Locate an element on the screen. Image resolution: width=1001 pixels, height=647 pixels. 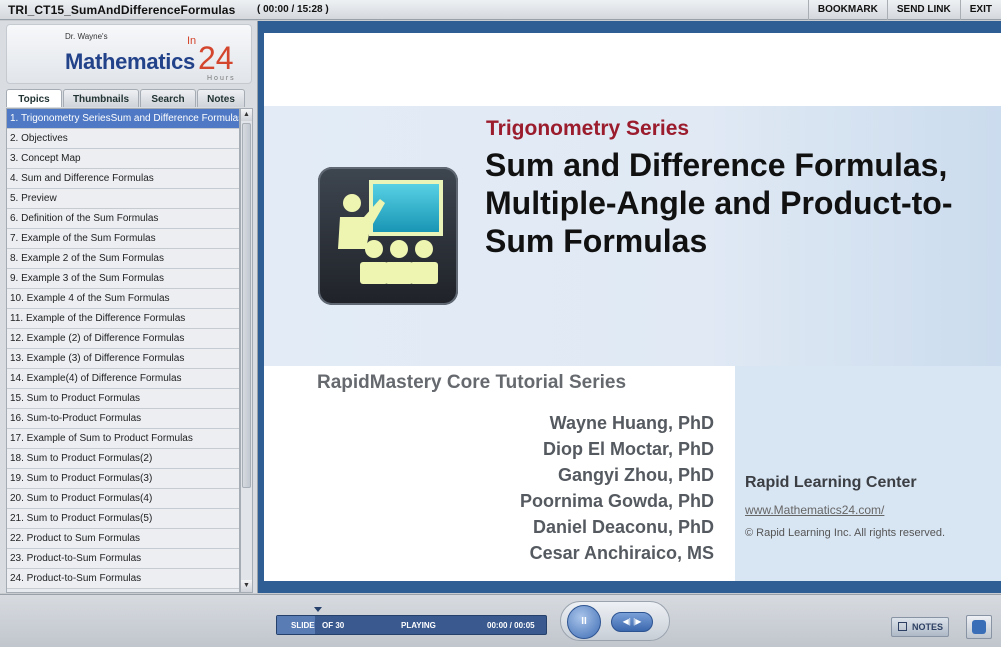
fullscreen-icon is located at coordinates (979, 627).